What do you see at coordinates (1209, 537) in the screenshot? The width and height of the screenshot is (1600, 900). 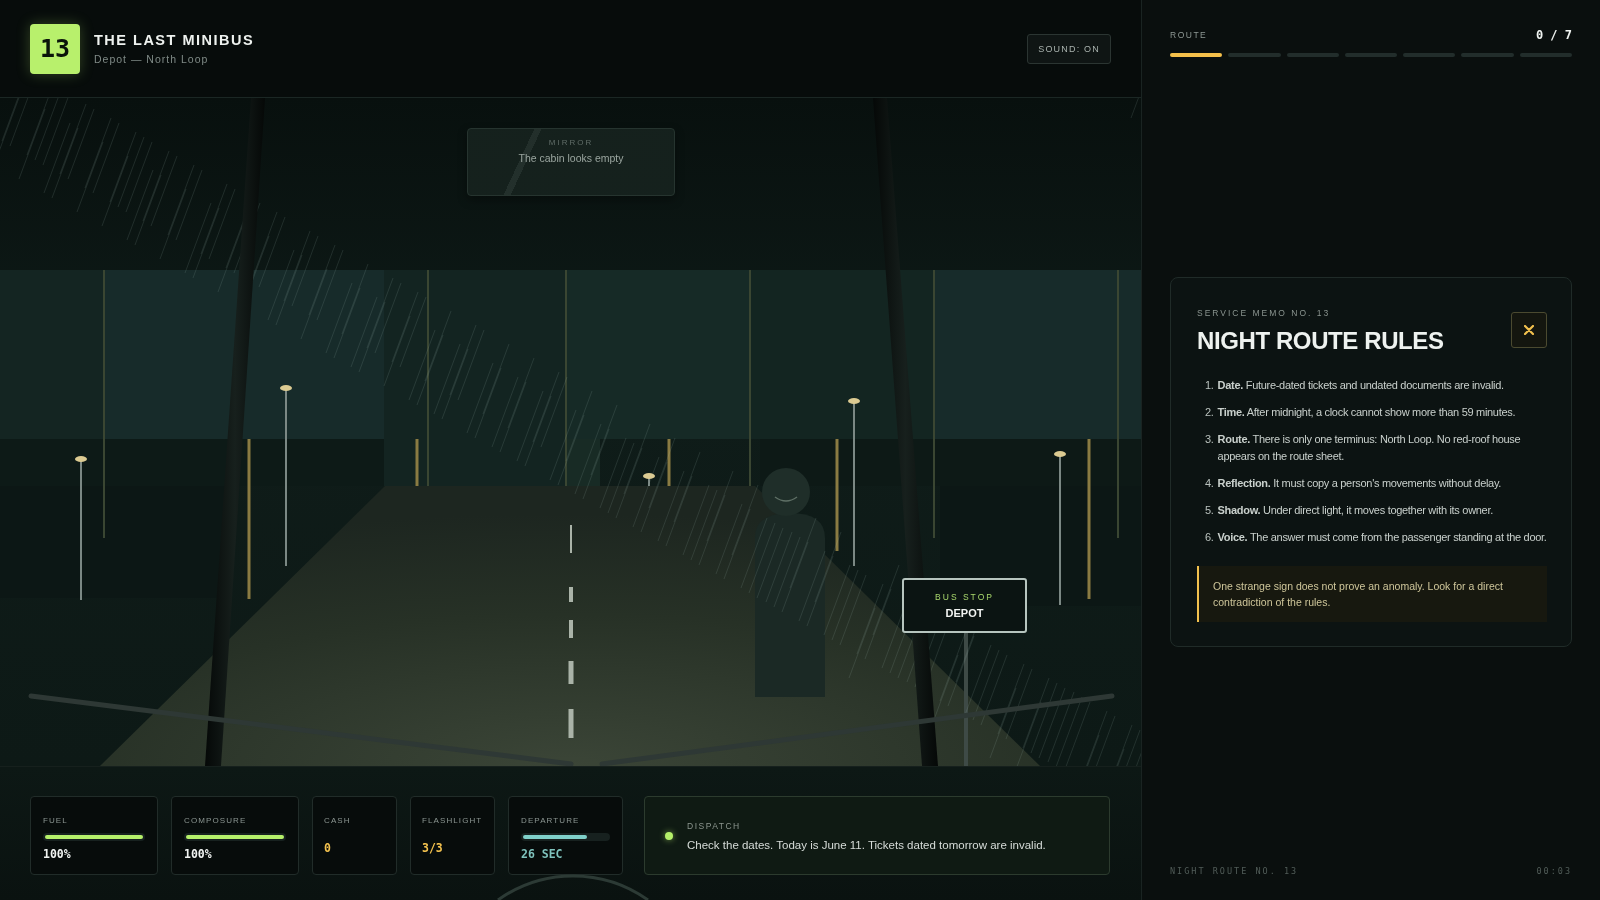 I see `rule-number: 6.` at bounding box center [1209, 537].